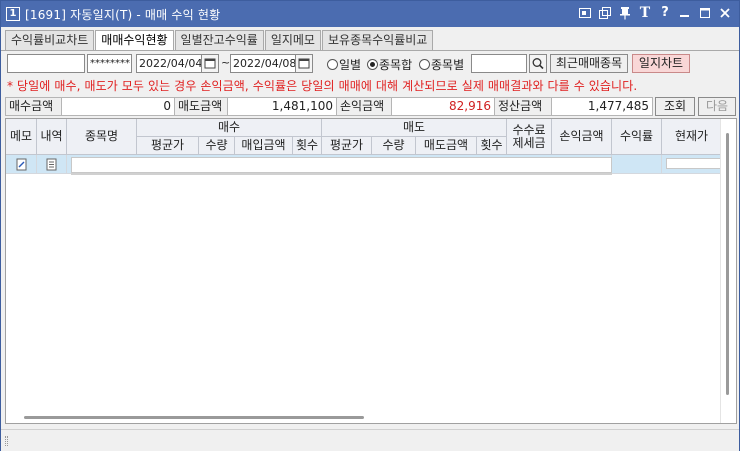 This screenshot has height=451, width=740. I want to click on query-button: 조회, so click(675, 106).